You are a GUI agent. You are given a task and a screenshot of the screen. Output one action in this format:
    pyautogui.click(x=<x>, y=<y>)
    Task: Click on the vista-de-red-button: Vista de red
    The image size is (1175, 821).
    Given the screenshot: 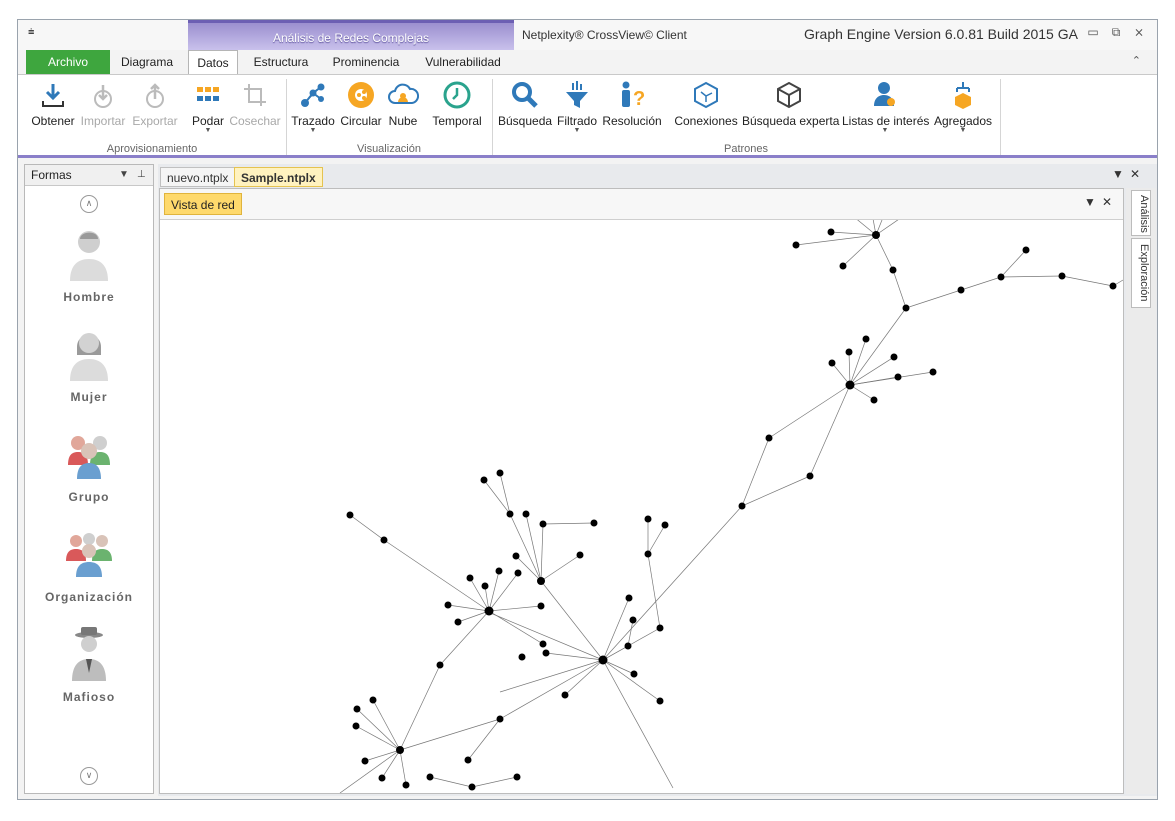 What is the action you would take?
    pyautogui.click(x=203, y=204)
    